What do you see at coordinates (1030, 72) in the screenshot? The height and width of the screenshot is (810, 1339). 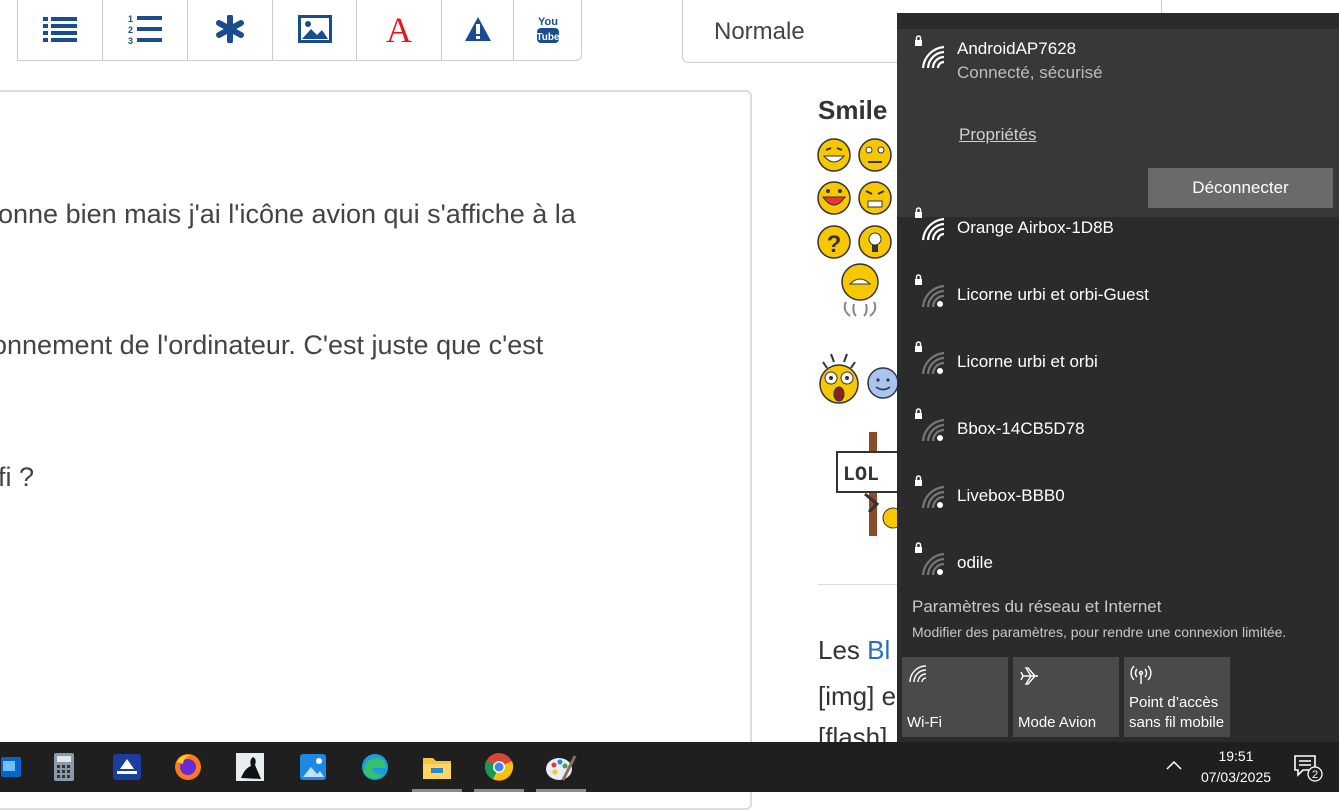 I see `connected-network-status: Connecté, sécurisé` at bounding box center [1030, 72].